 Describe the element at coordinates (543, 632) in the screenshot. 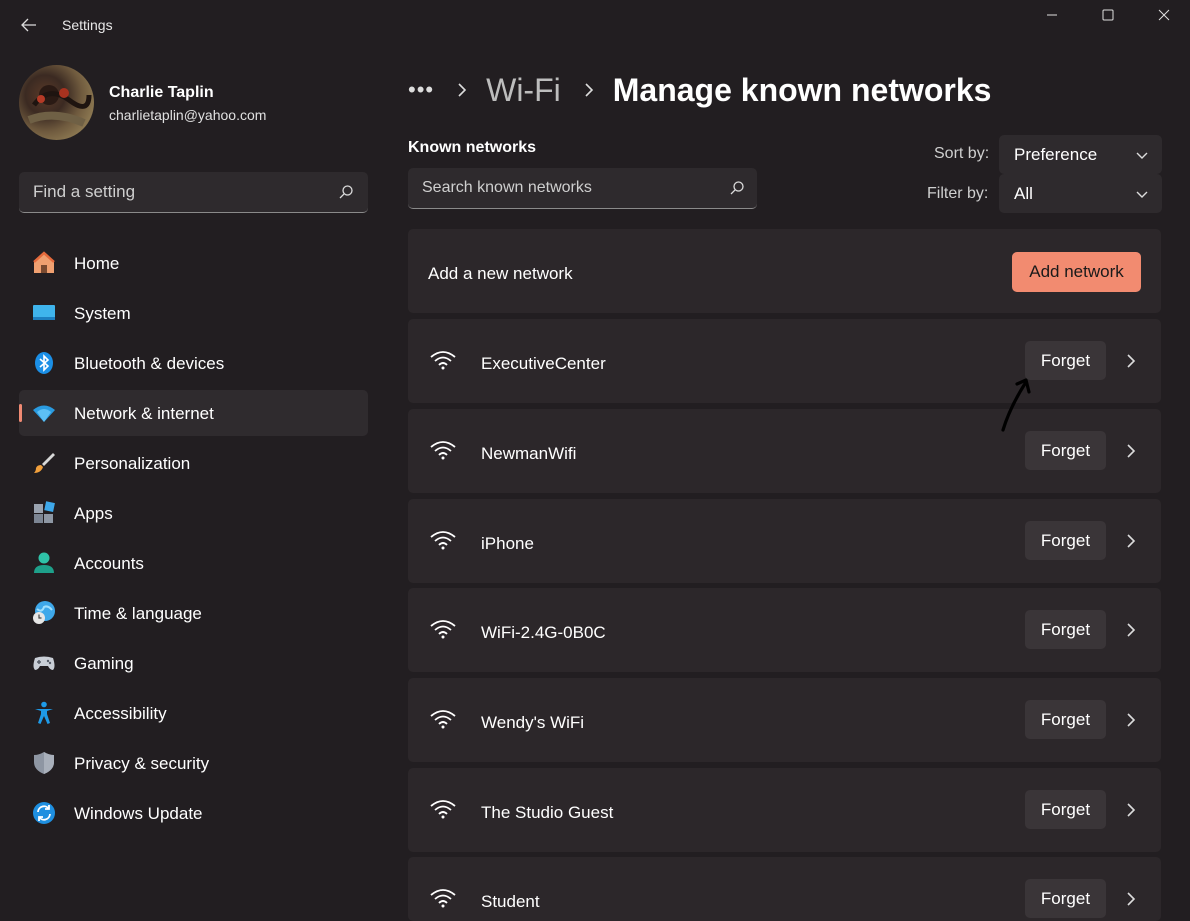

I see `network-name: WiFi-2.4G-0B0C` at that location.